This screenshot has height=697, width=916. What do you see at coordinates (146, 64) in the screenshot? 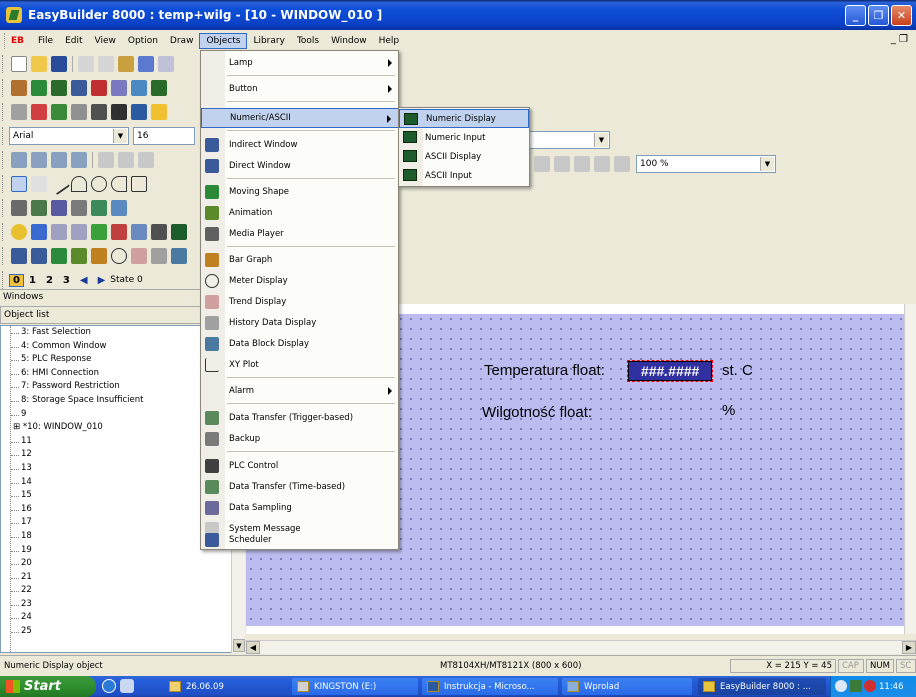
I see `undo-icon` at bounding box center [146, 64].